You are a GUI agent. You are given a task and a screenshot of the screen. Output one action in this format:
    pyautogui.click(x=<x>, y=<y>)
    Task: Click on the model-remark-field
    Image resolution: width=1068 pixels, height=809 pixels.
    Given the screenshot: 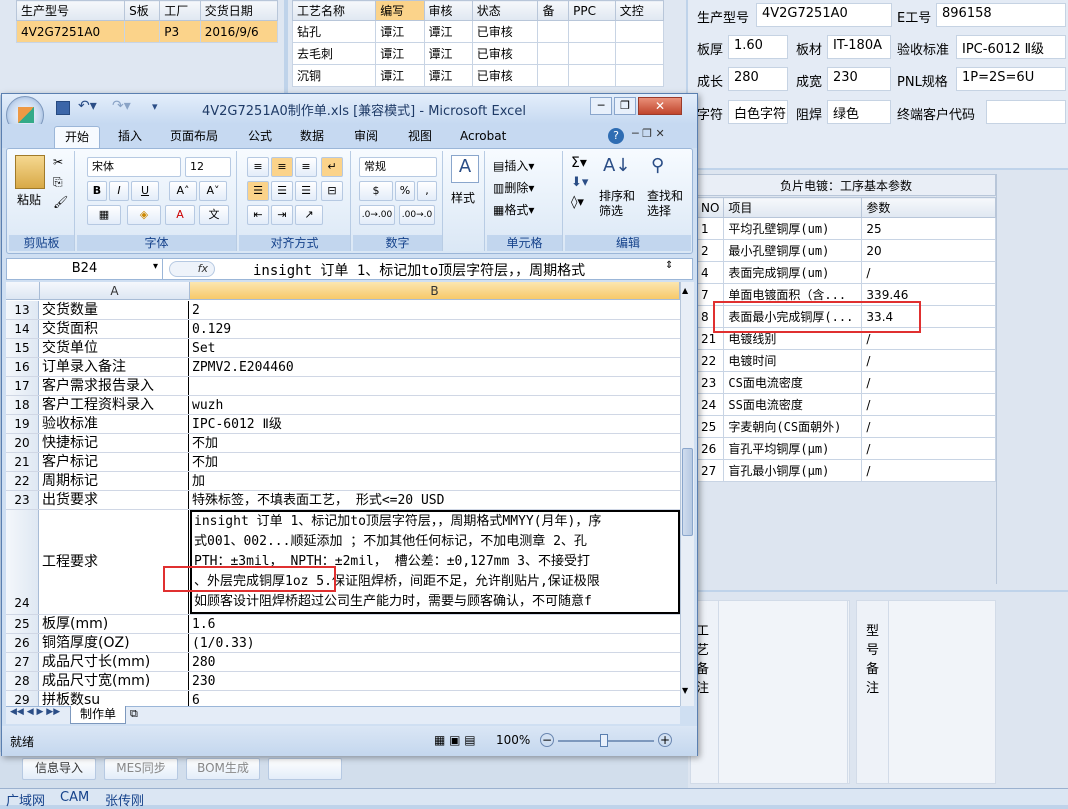 What is the action you would take?
    pyautogui.click(x=942, y=692)
    